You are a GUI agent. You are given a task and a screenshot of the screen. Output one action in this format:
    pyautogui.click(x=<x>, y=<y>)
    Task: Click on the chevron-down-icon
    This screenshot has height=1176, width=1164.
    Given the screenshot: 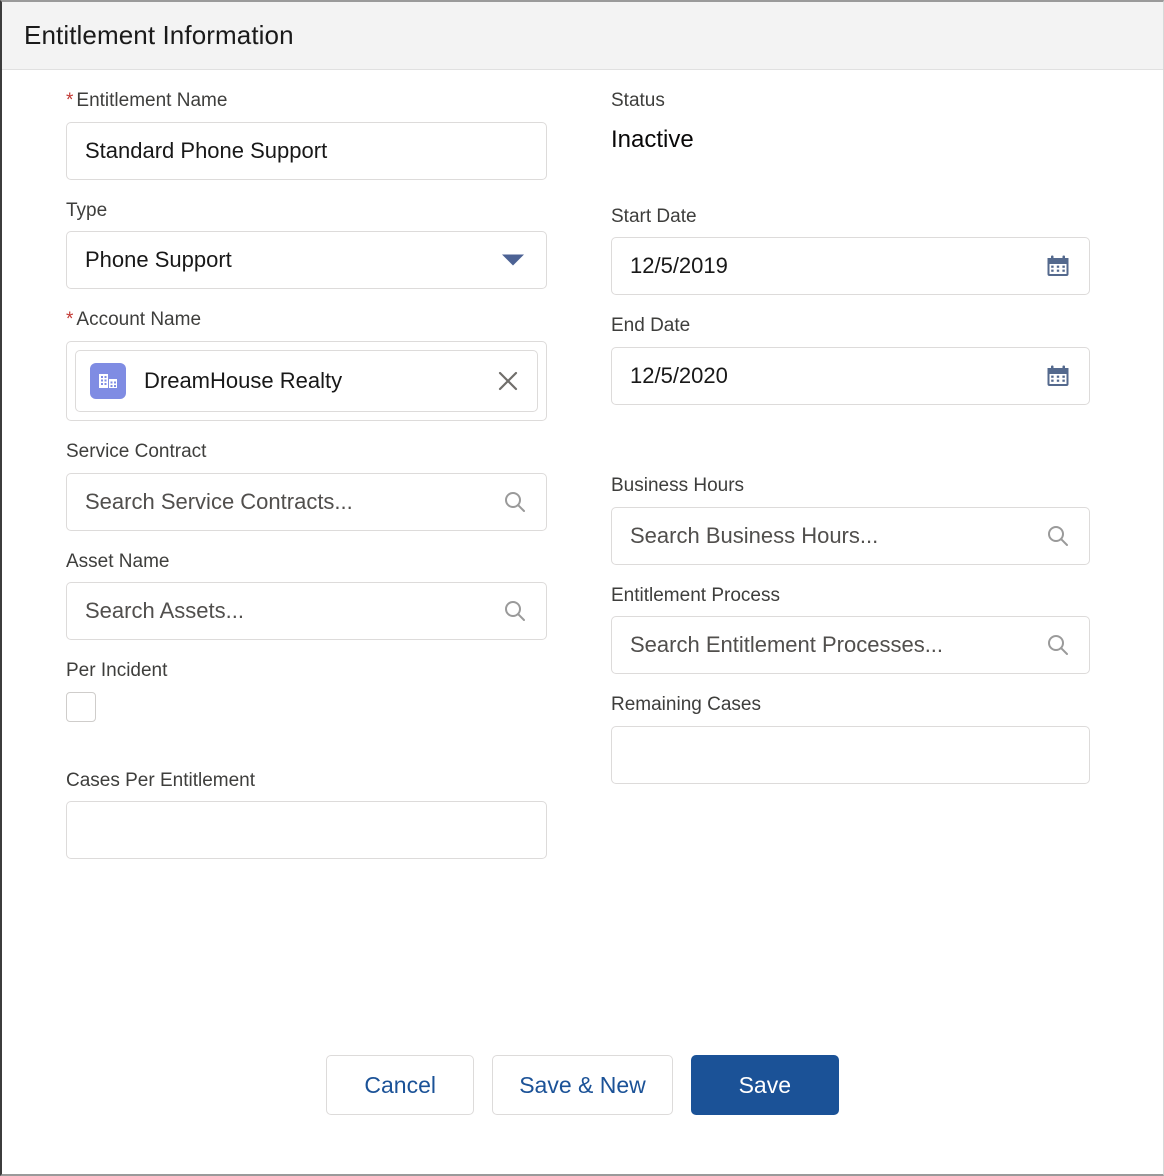 What is the action you would take?
    pyautogui.click(x=513, y=260)
    